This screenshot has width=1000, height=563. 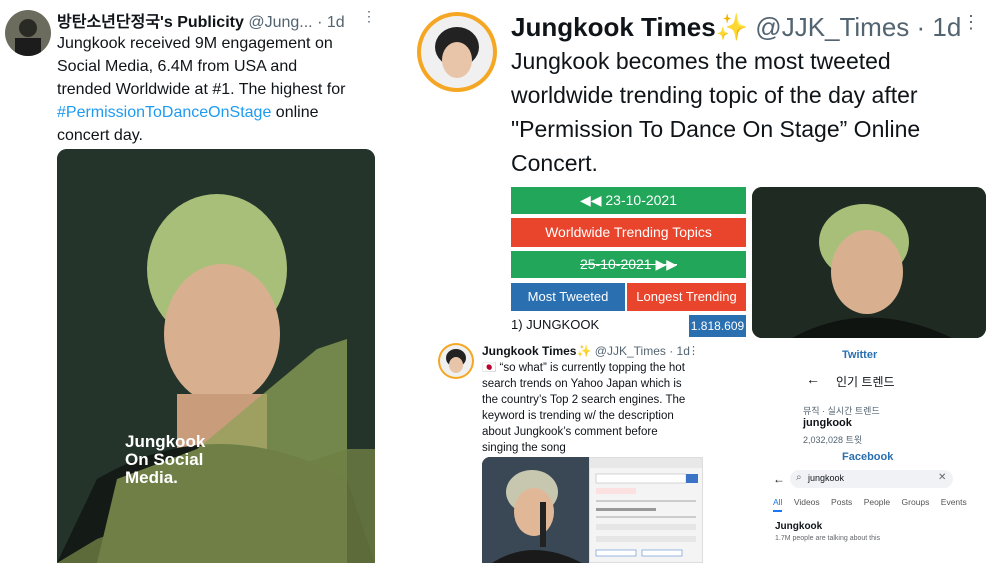 What do you see at coordinates (201, 89) in the screenshot?
I see `tweet-line: trended Worldwide at #1. The highest for` at bounding box center [201, 89].